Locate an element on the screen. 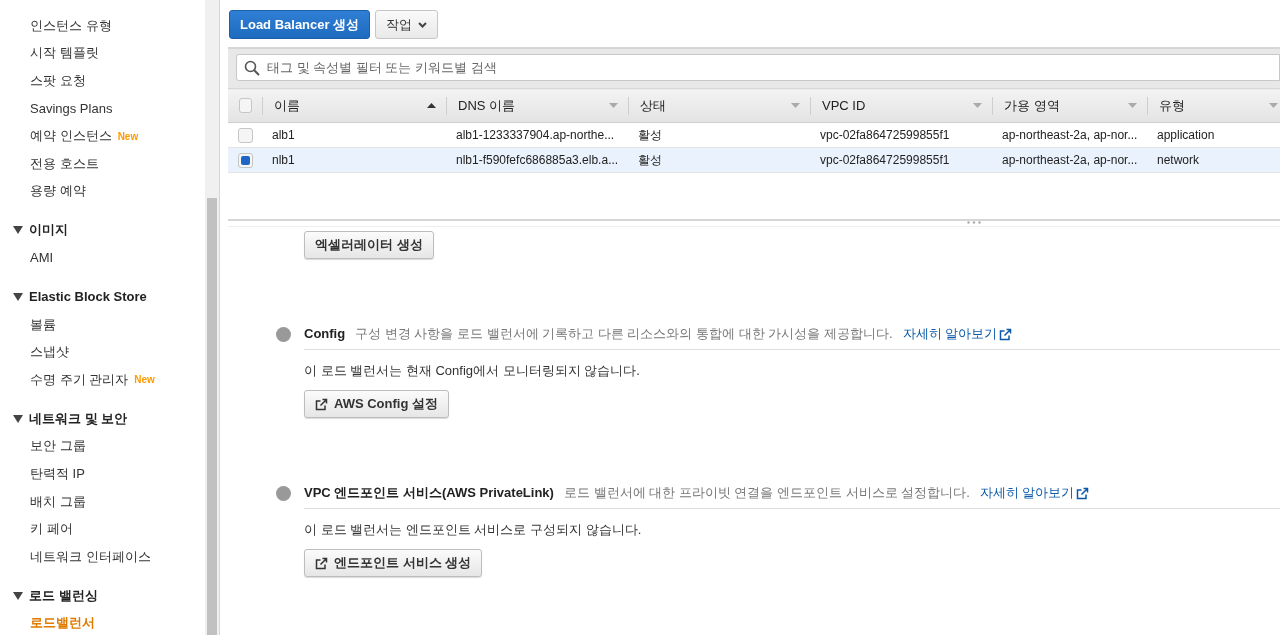 The height and width of the screenshot is (635, 1280). section-description: 로드 밸런서에 대한 프라이빗 연결을 엔드포인트 서비스로 설정합니다. is located at coordinates (766, 493).